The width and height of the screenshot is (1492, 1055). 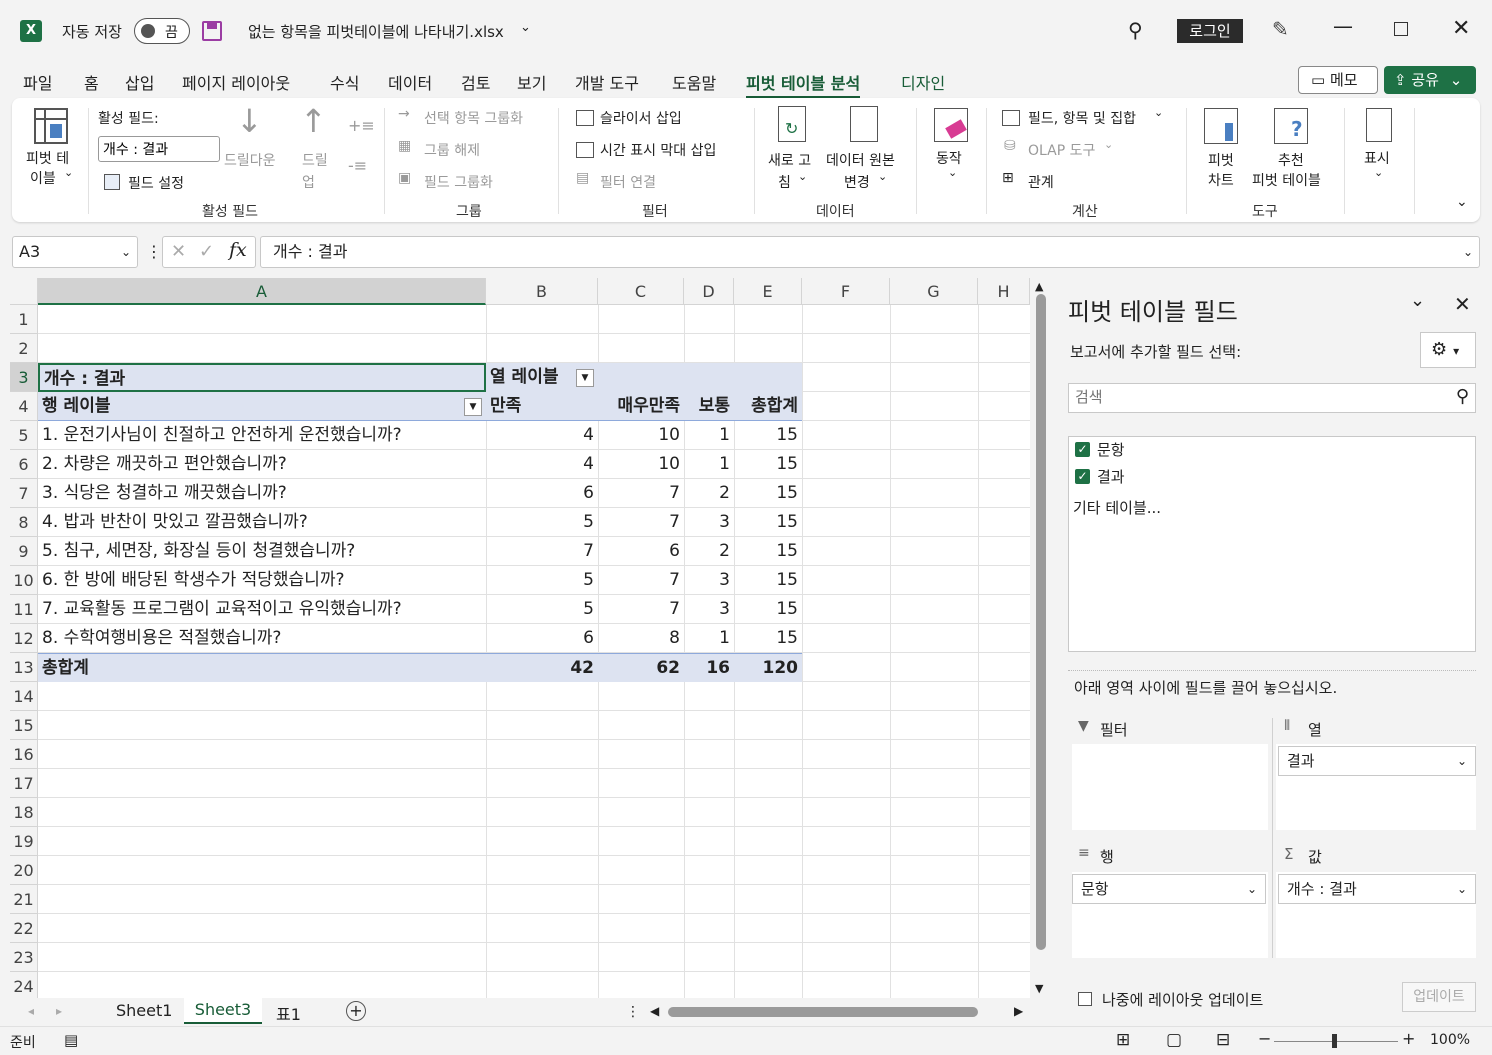 I want to click on row-header: 10, so click(x=24, y=580).